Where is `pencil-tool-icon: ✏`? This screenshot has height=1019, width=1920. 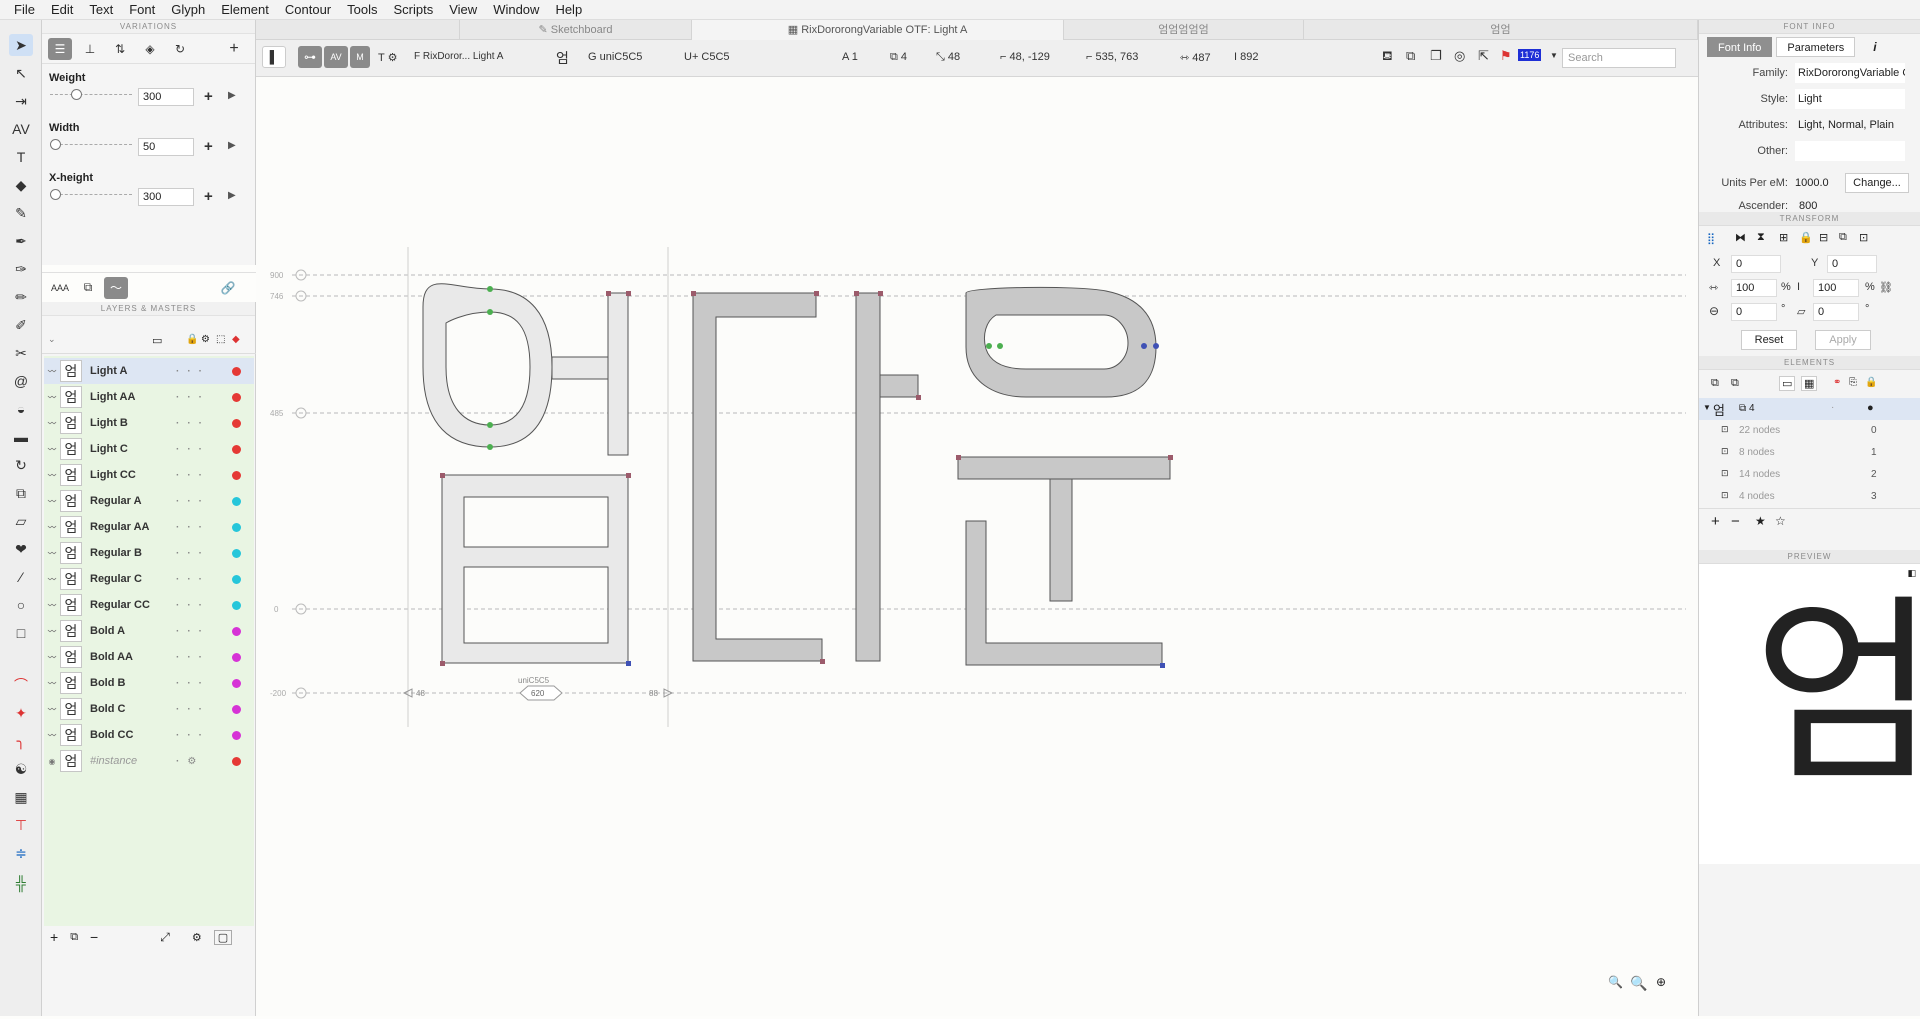 pencil-tool-icon: ✏ is located at coordinates (21, 297).